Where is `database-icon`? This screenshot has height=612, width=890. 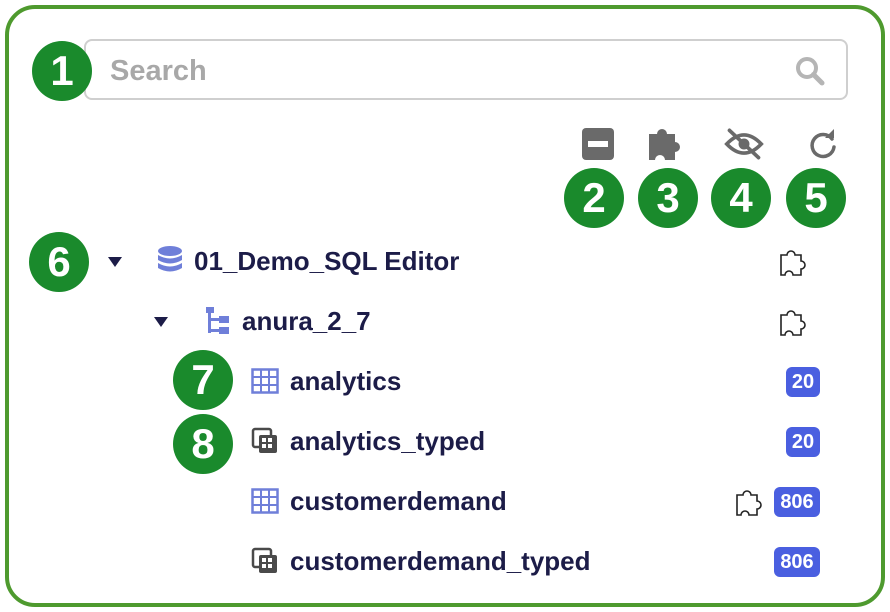 database-icon is located at coordinates (170, 259).